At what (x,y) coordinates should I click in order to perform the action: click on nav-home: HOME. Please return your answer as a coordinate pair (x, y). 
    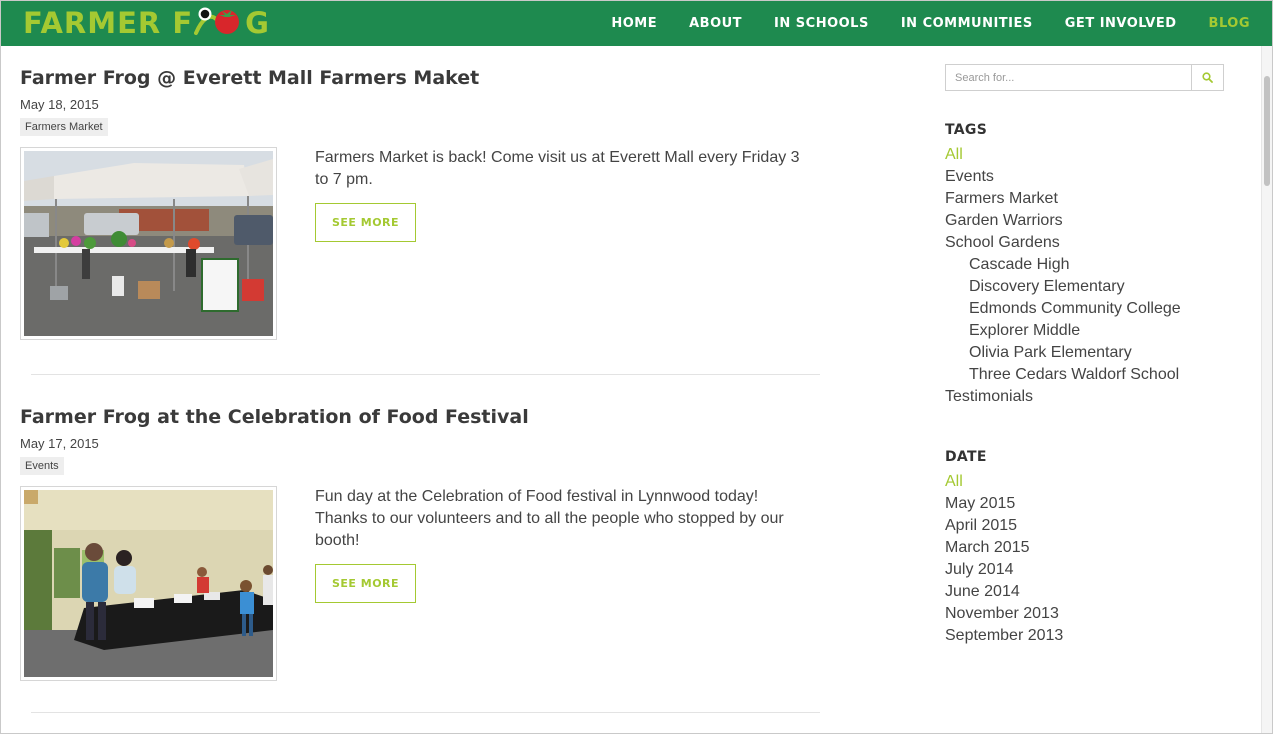
    Looking at the image, I should click on (634, 23).